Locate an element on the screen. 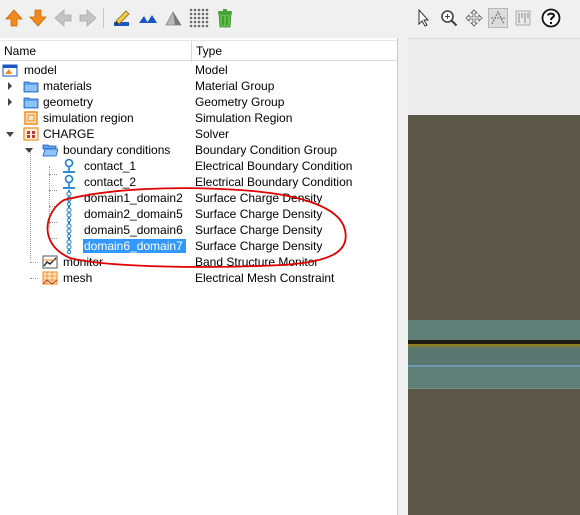 This screenshot has width=580, height=515. zoom-icon is located at coordinates (449, 18).